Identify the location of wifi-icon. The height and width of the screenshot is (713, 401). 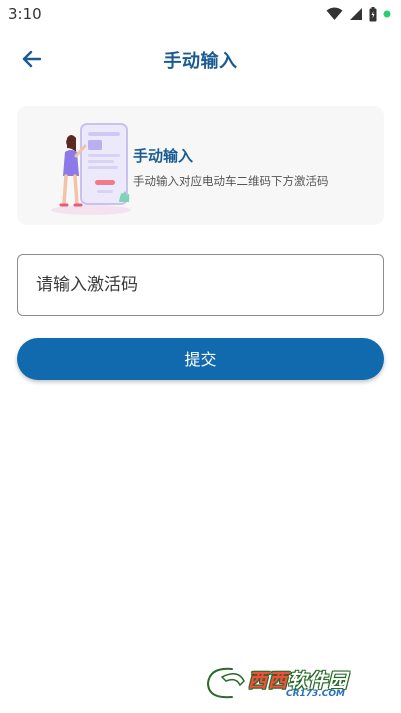
(334, 13).